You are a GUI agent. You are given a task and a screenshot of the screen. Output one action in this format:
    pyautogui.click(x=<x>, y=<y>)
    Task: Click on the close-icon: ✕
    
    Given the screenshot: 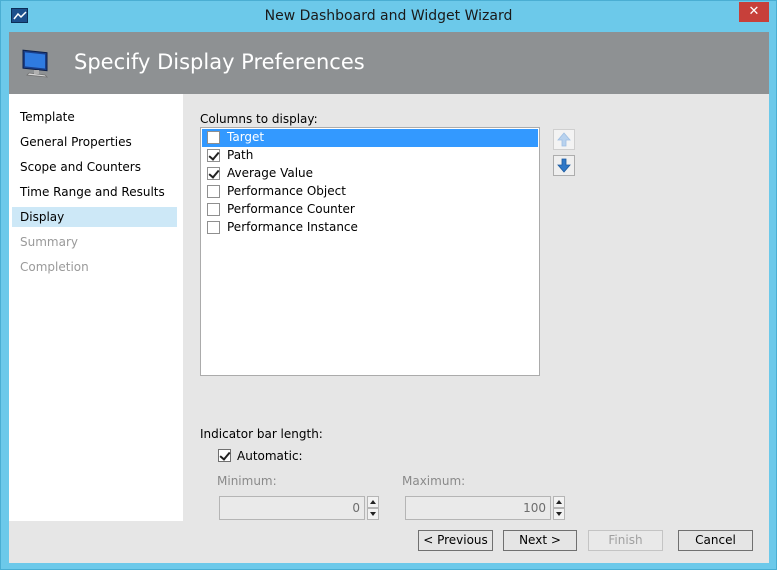 What is the action you would take?
    pyautogui.click(x=754, y=11)
    